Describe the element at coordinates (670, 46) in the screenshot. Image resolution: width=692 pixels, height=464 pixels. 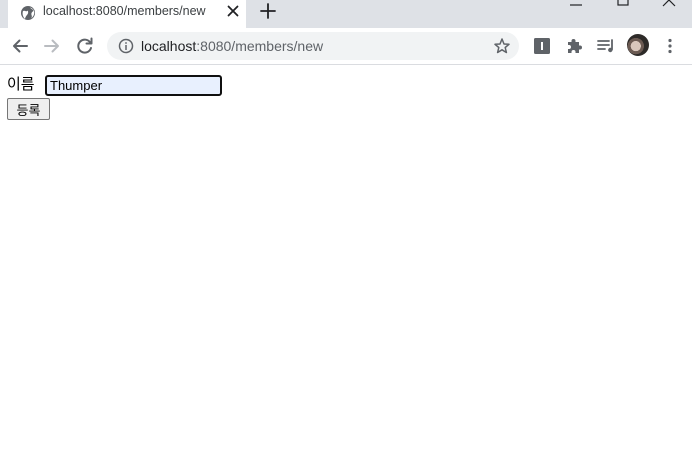
I see `three-dots-icon` at that location.